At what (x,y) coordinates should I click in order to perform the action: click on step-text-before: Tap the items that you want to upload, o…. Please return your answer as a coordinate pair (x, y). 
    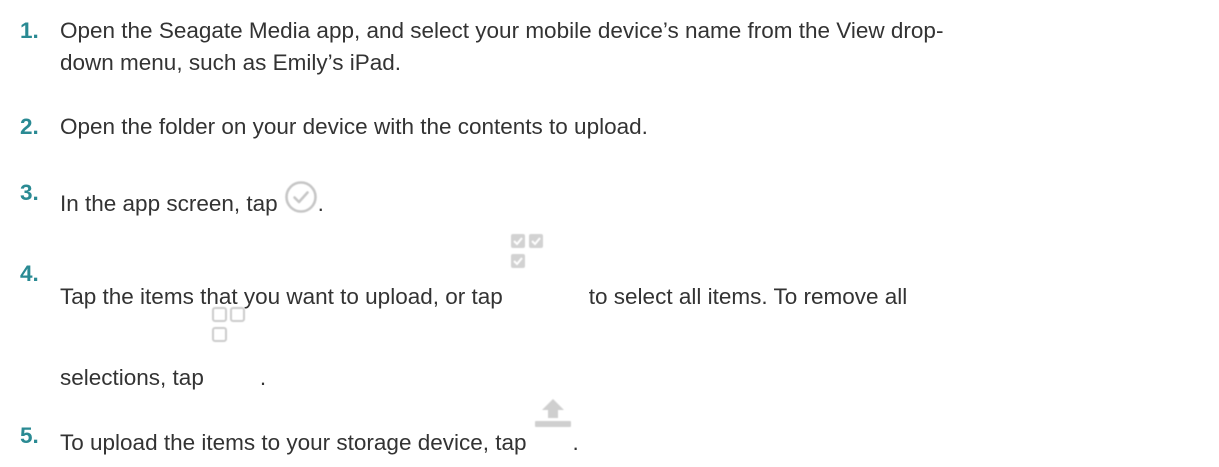
    Looking at the image, I should click on (281, 296).